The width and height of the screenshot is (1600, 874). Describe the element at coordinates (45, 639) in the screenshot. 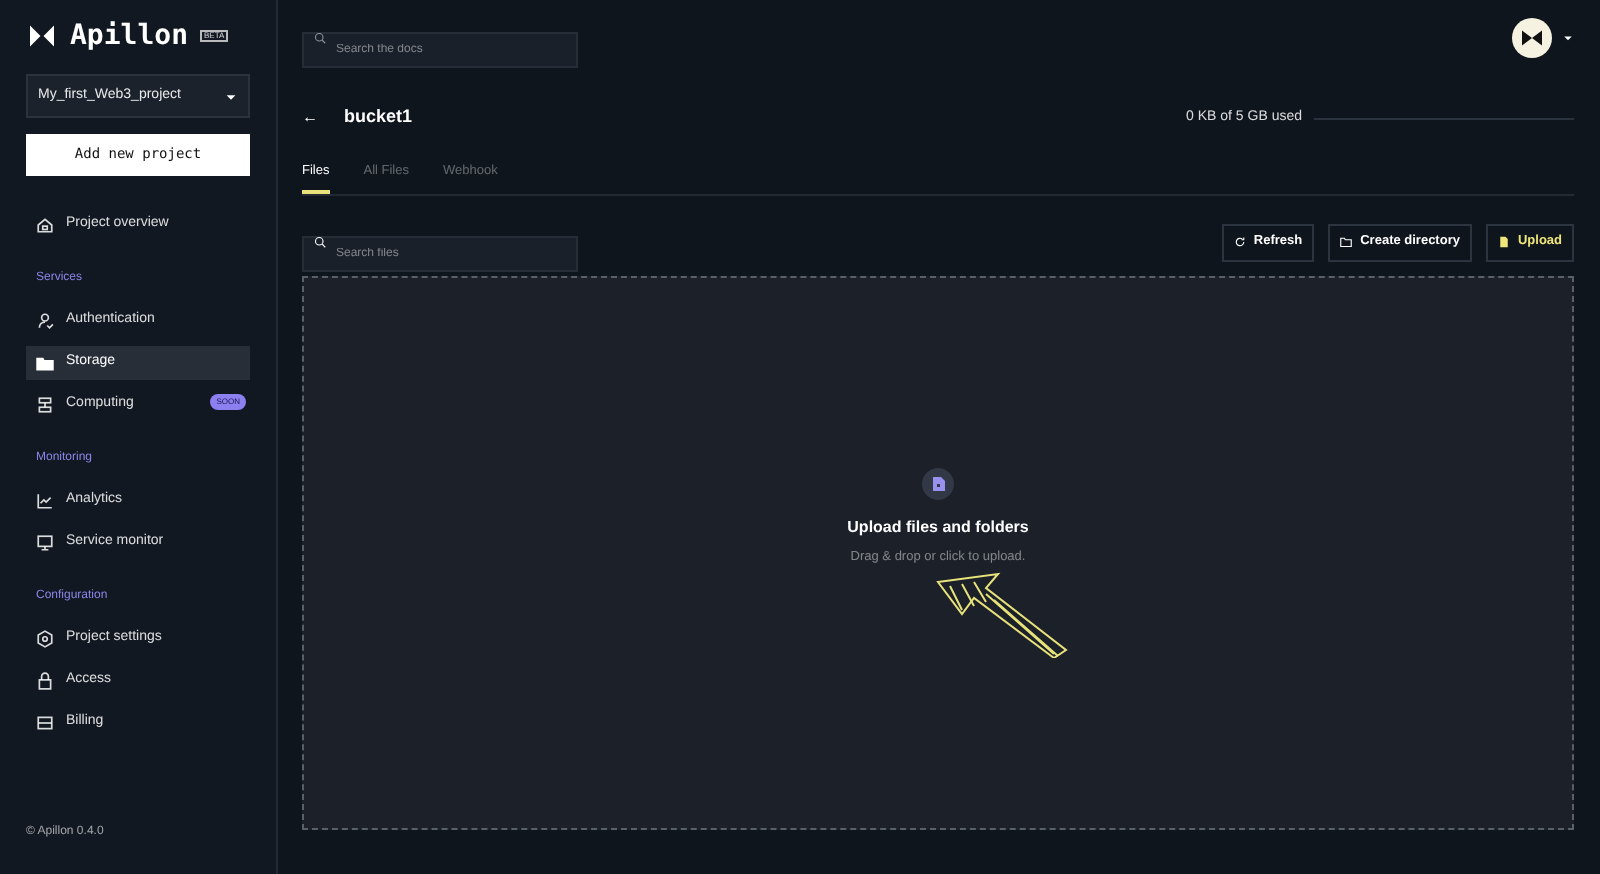

I see `gear-icon` at that location.